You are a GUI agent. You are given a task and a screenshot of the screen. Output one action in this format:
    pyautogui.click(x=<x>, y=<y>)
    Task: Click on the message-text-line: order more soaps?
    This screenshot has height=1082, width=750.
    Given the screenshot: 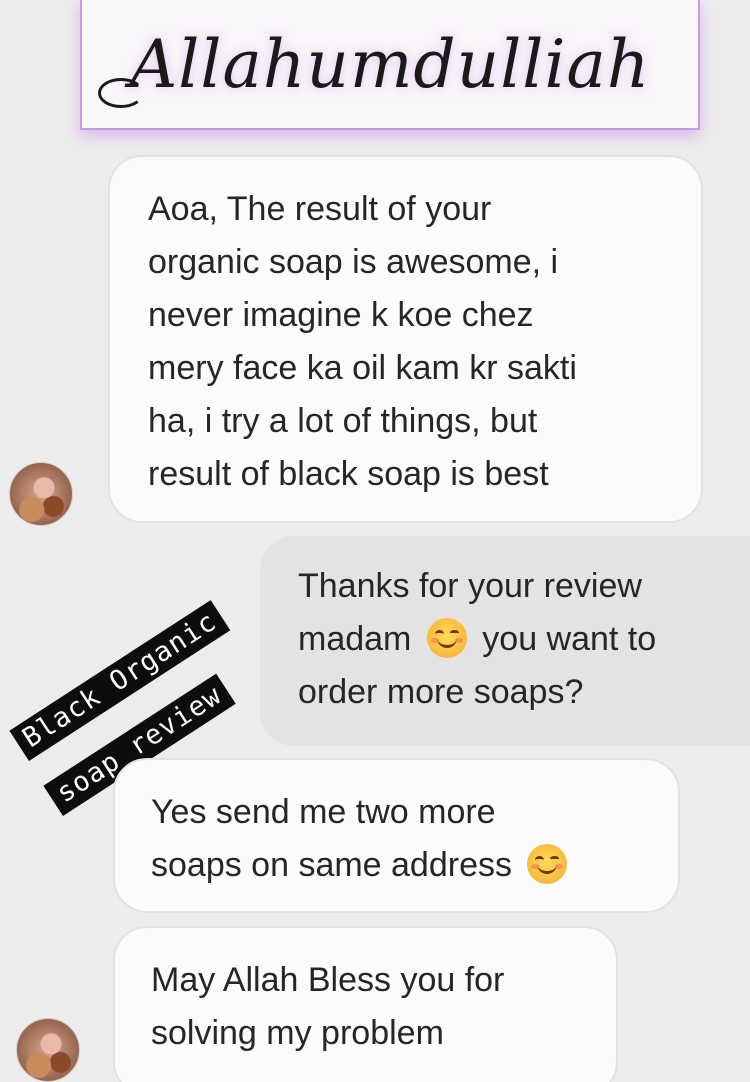 What is the action you would take?
    pyautogui.click(x=441, y=692)
    